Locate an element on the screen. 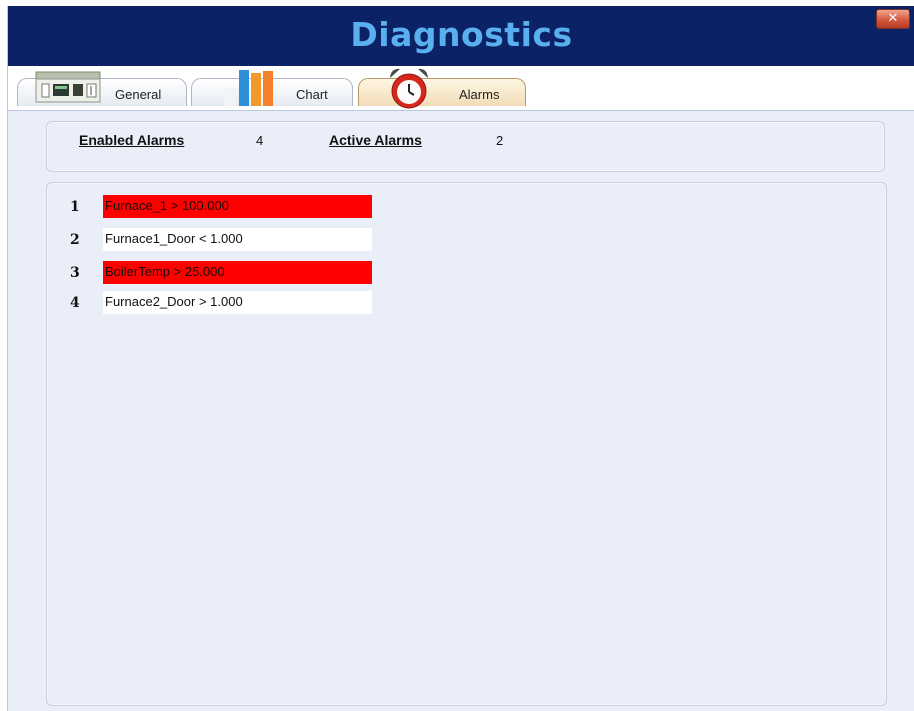 Image resolution: width=914 pixels, height=711 pixels. alarm-expression: Furnace2_Door > 1.000 is located at coordinates (237, 302).